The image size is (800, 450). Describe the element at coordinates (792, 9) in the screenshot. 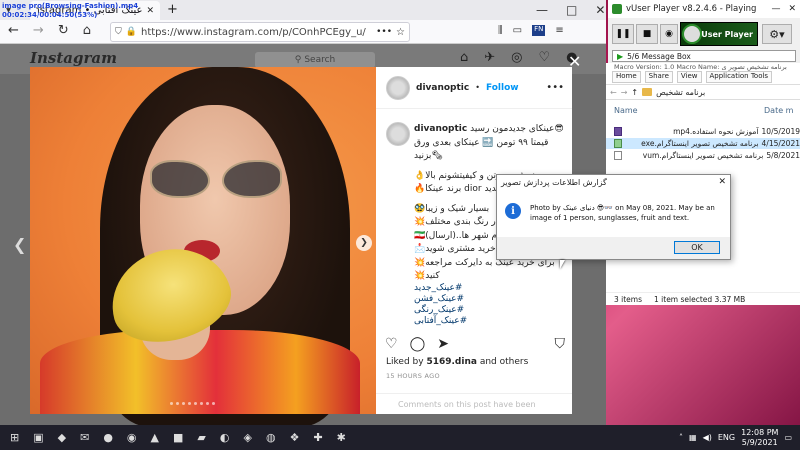

I see `vuser-close-icon: ✕` at that location.